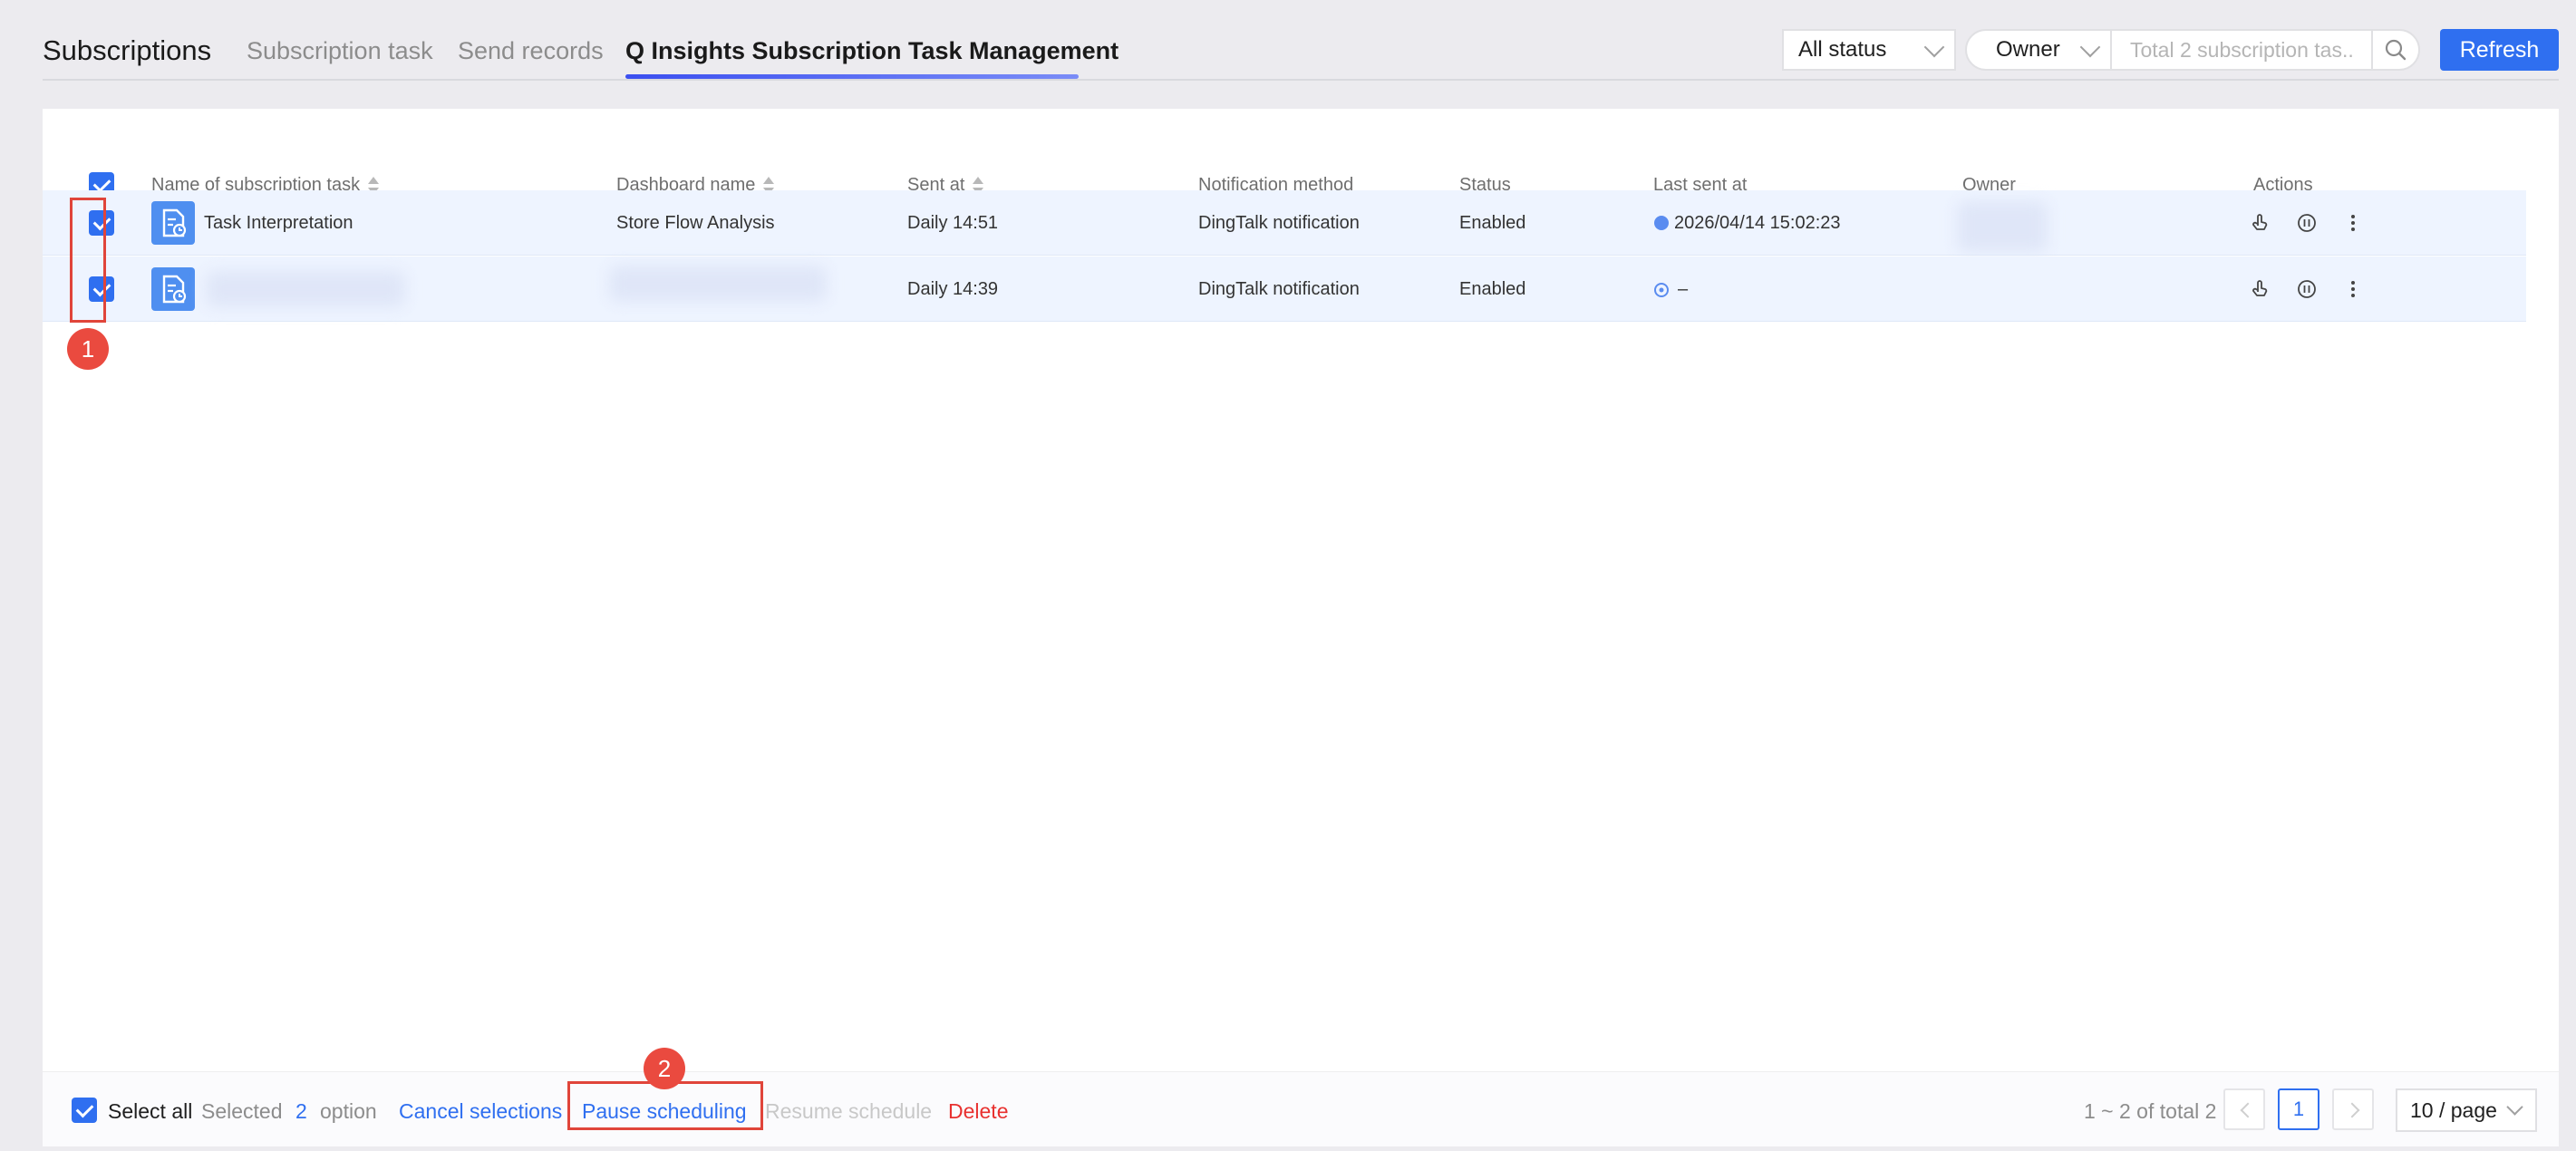 This screenshot has height=1151, width=2576. What do you see at coordinates (1661, 290) in the screenshot?
I see `pending-status-icon` at bounding box center [1661, 290].